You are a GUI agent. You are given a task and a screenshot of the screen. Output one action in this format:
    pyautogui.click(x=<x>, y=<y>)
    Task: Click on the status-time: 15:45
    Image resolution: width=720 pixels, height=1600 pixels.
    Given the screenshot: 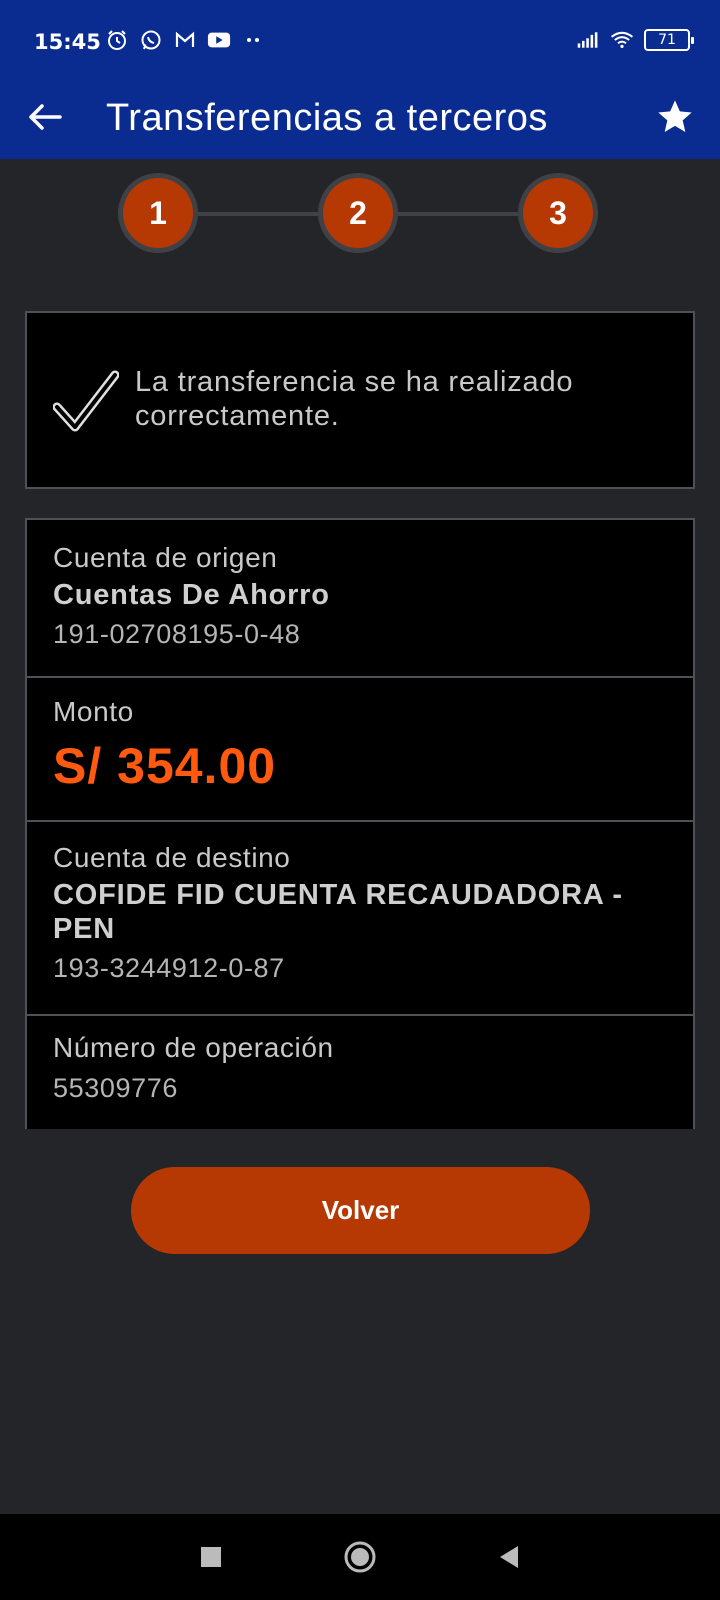 What is the action you would take?
    pyautogui.click(x=67, y=42)
    